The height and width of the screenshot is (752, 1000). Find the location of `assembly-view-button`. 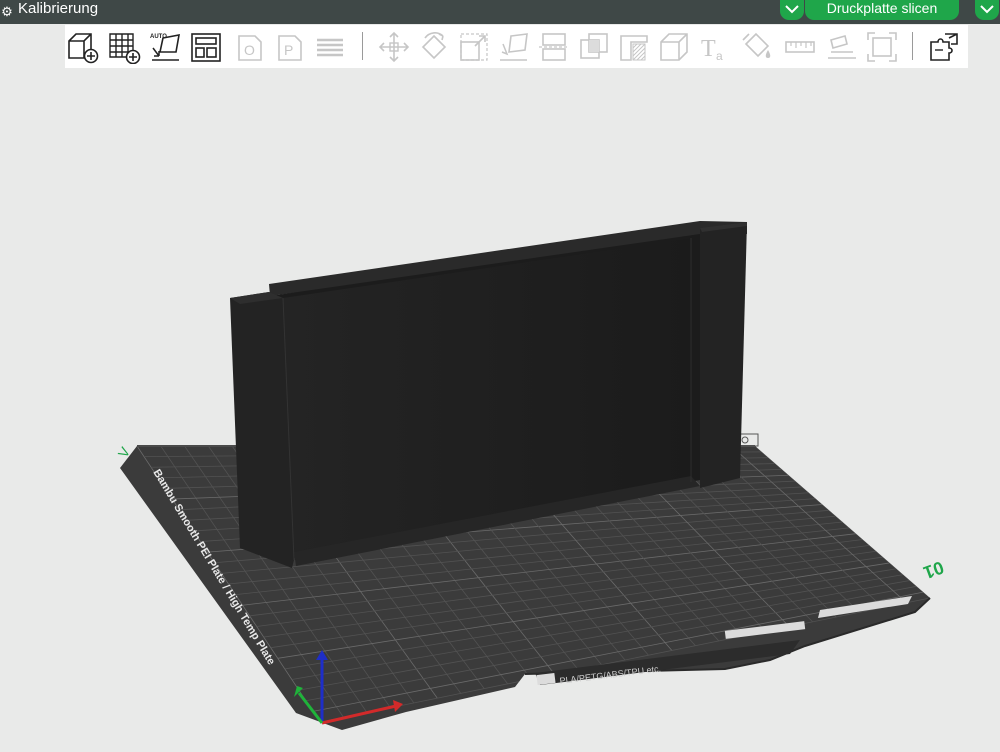

assembly-view-button is located at coordinates (944, 47).